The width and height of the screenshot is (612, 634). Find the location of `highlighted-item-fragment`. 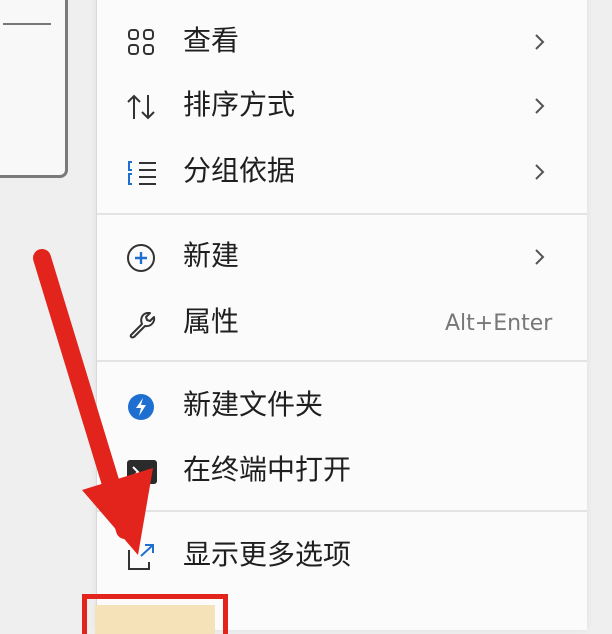

highlighted-item-fragment is located at coordinates (155, 619).